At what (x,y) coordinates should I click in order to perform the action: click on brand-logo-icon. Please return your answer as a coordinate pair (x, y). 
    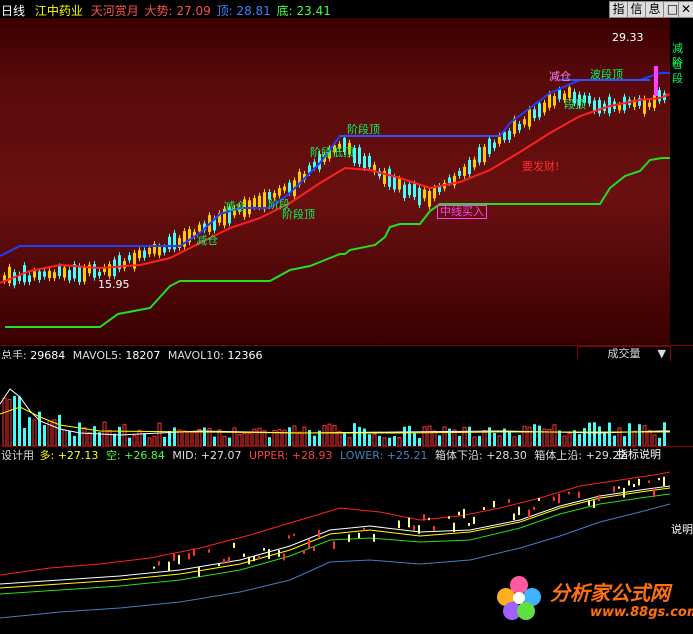
    Looking at the image, I should click on (519, 598).